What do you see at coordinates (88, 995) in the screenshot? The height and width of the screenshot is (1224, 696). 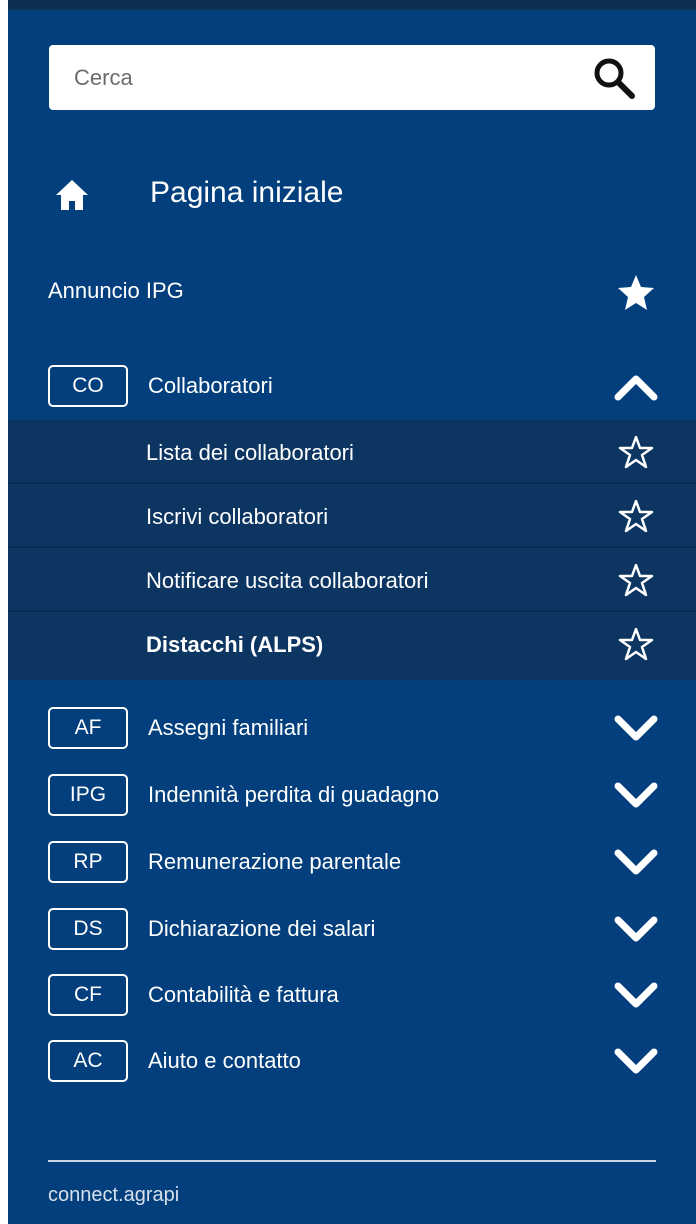 I see `group-badge: CF` at bounding box center [88, 995].